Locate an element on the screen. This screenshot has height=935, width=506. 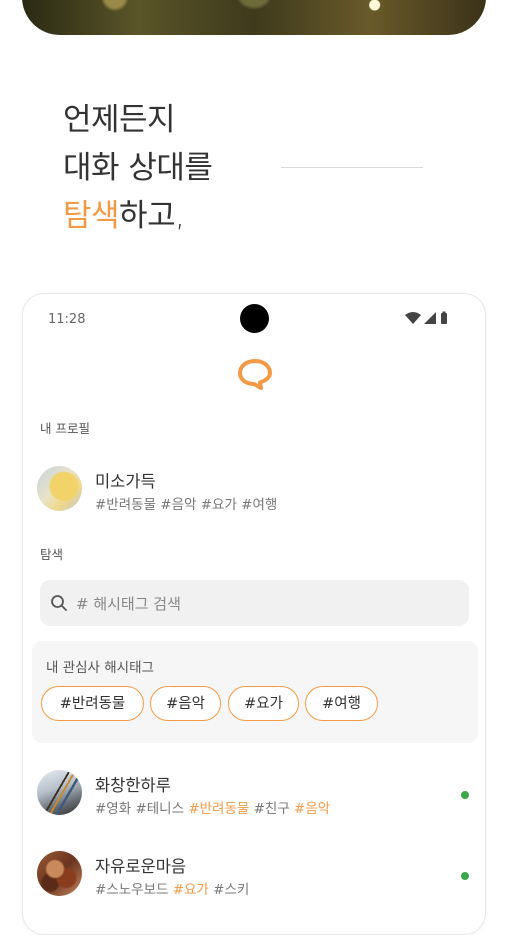
decorative-divider is located at coordinates (352, 167).